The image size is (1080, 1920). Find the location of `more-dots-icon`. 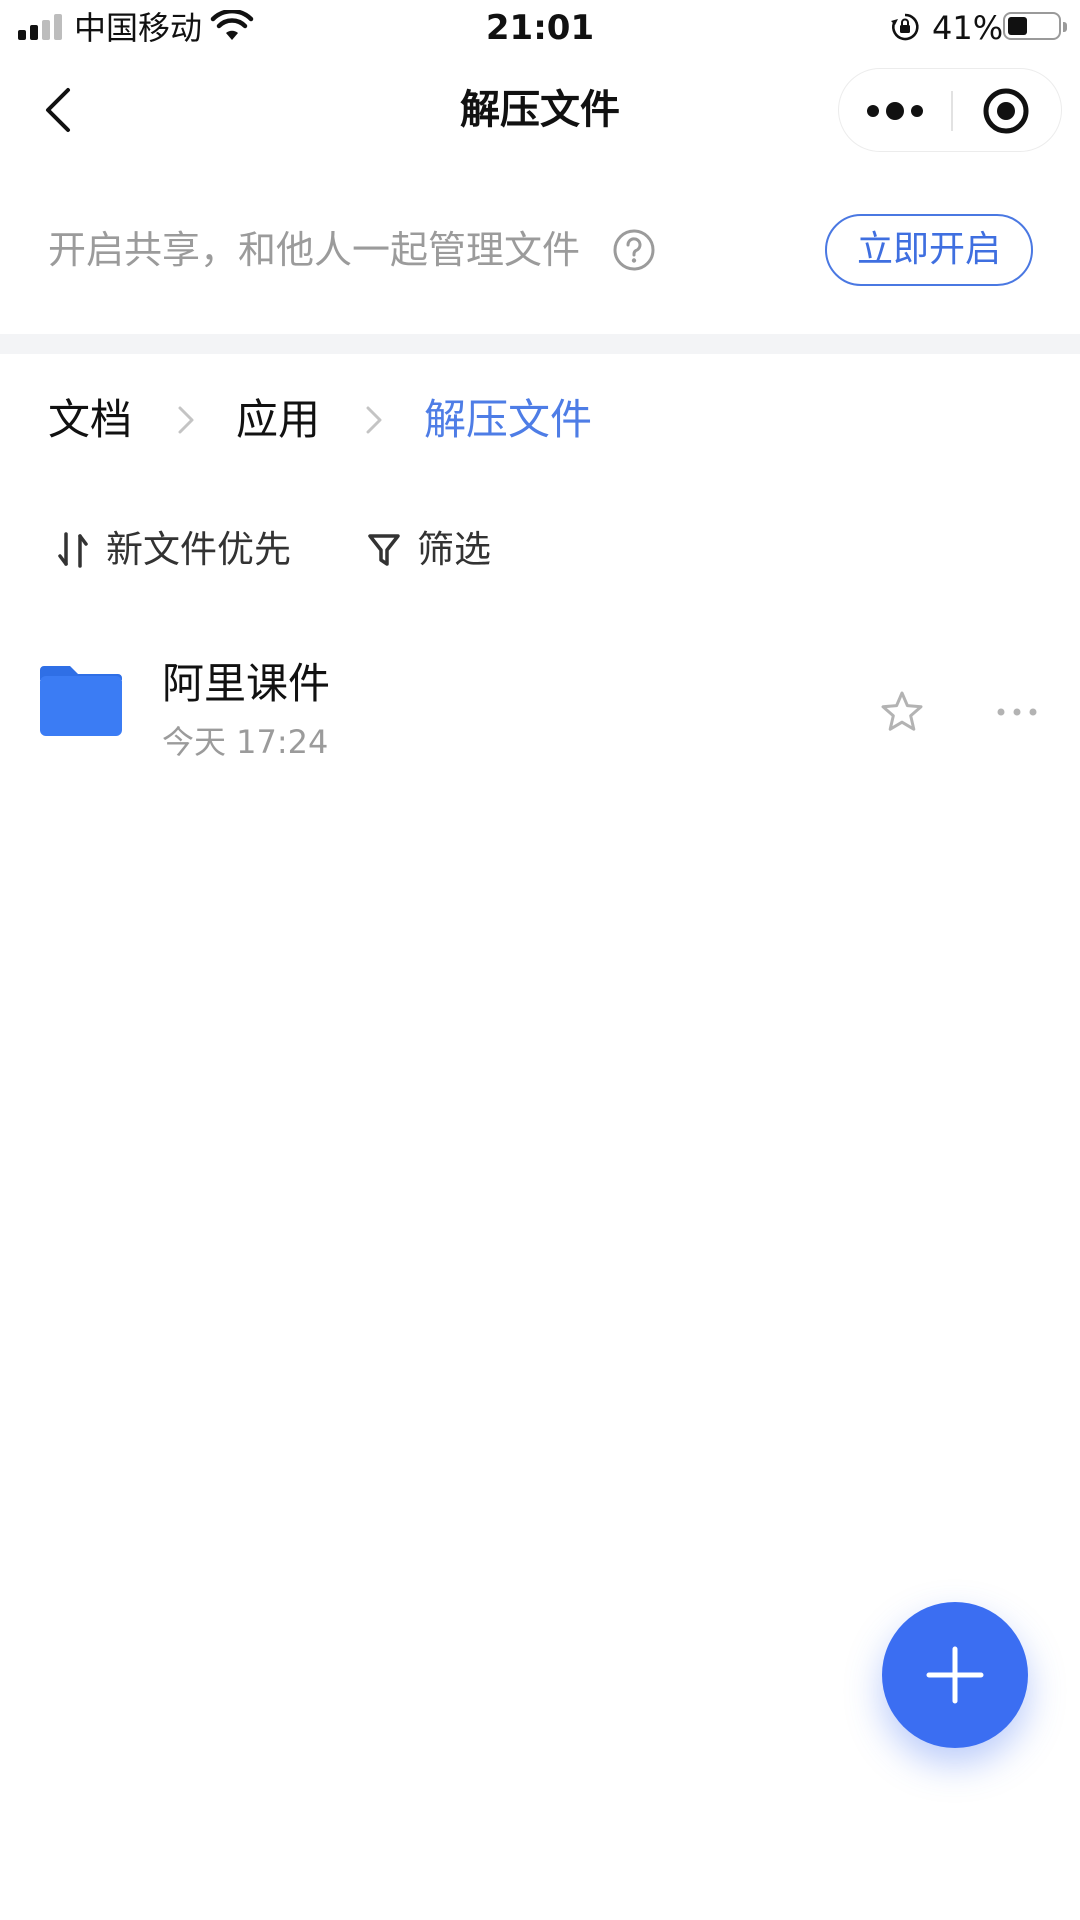

more-dots-icon is located at coordinates (895, 111).